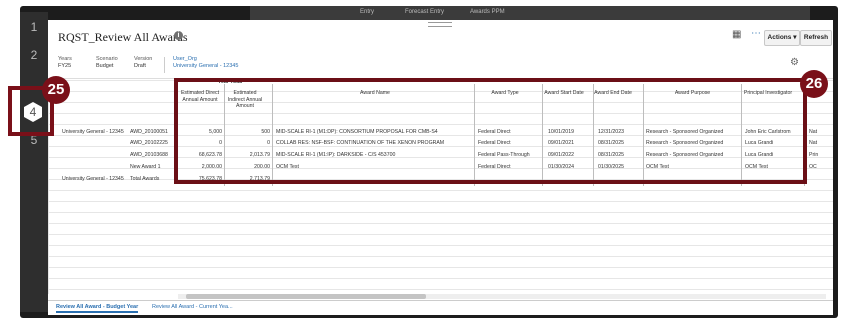 The height and width of the screenshot is (323, 841). Describe the element at coordinates (814, 84) in the screenshot. I see `callout-badge-26: 26` at that location.